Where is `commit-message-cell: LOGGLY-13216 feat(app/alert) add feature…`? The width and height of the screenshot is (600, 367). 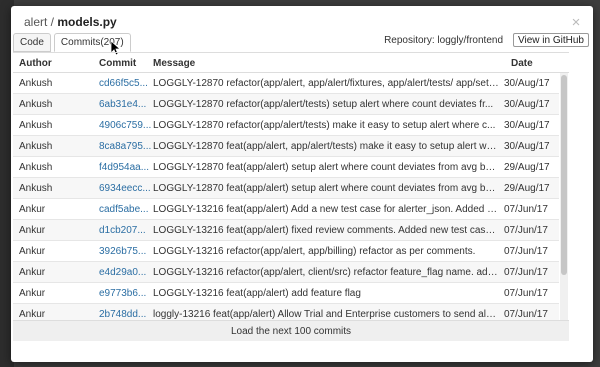
commit-message-cell: LOGGLY-13216 feat(app/alert) add feature… is located at coordinates (257, 293).